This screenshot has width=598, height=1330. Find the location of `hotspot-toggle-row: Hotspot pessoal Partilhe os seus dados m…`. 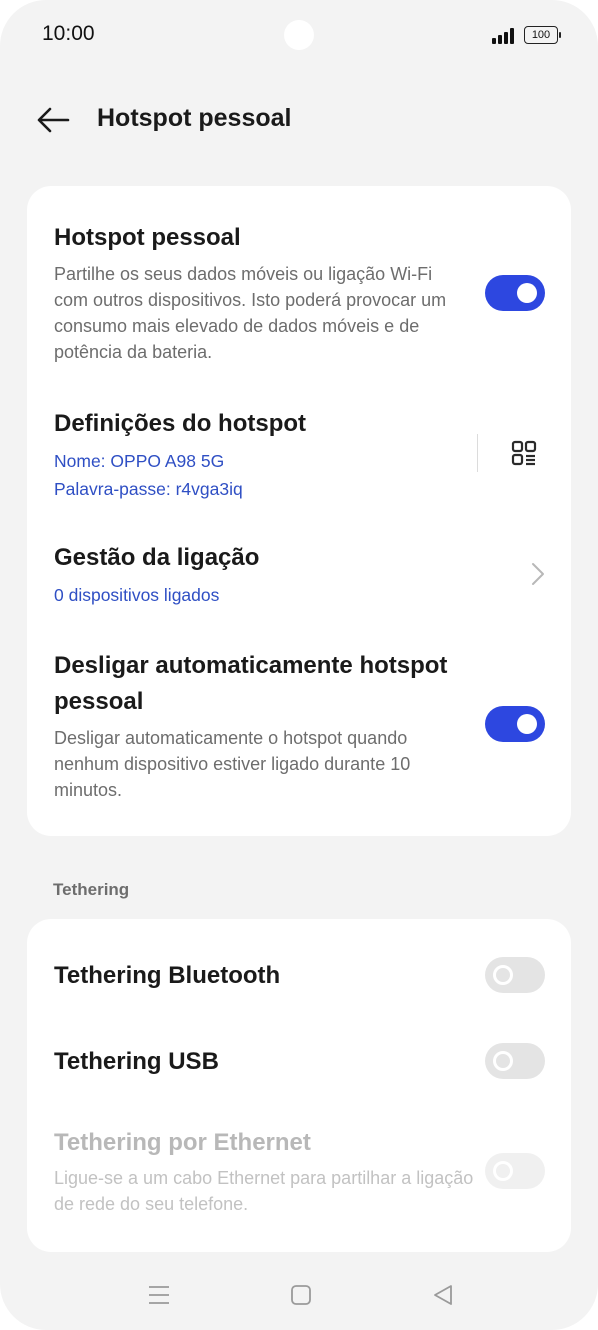

hotspot-toggle-row: Hotspot pessoal Partilhe os seus dados m… is located at coordinates (299, 281).